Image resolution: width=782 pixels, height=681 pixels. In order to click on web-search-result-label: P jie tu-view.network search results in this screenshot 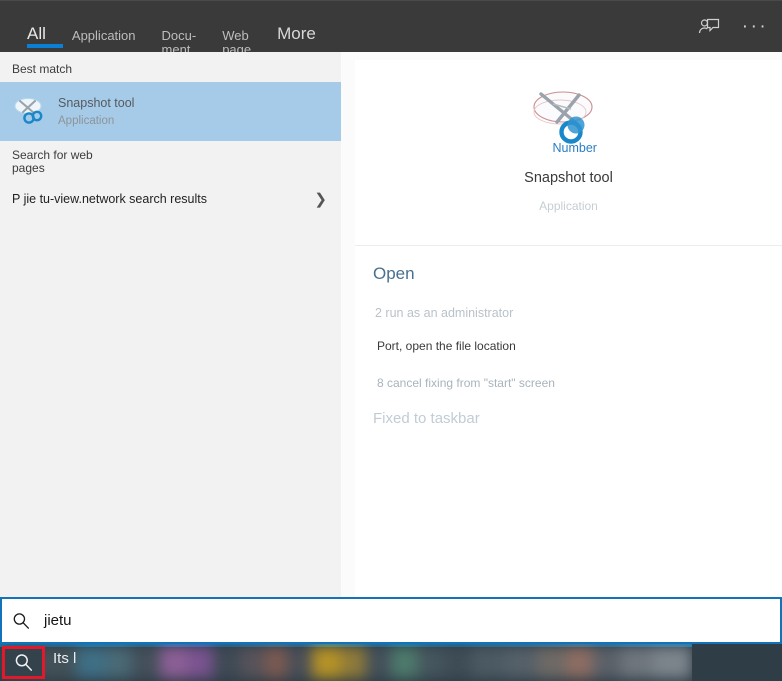, I will do `click(109, 199)`.